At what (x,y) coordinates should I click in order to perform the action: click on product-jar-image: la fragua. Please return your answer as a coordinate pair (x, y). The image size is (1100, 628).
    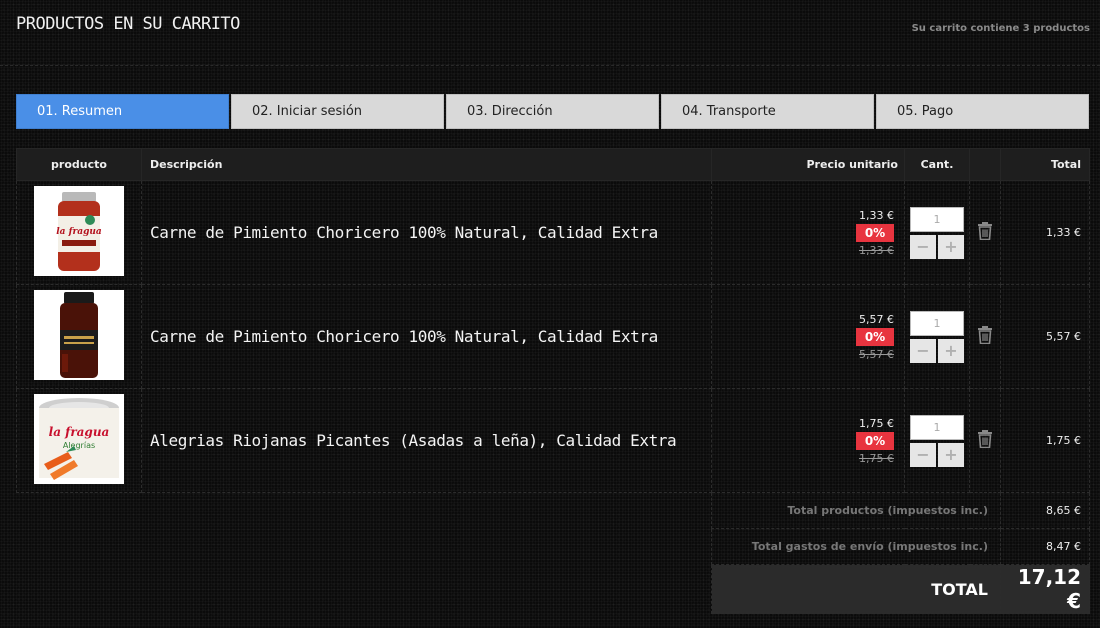
    Looking at the image, I should click on (79, 230).